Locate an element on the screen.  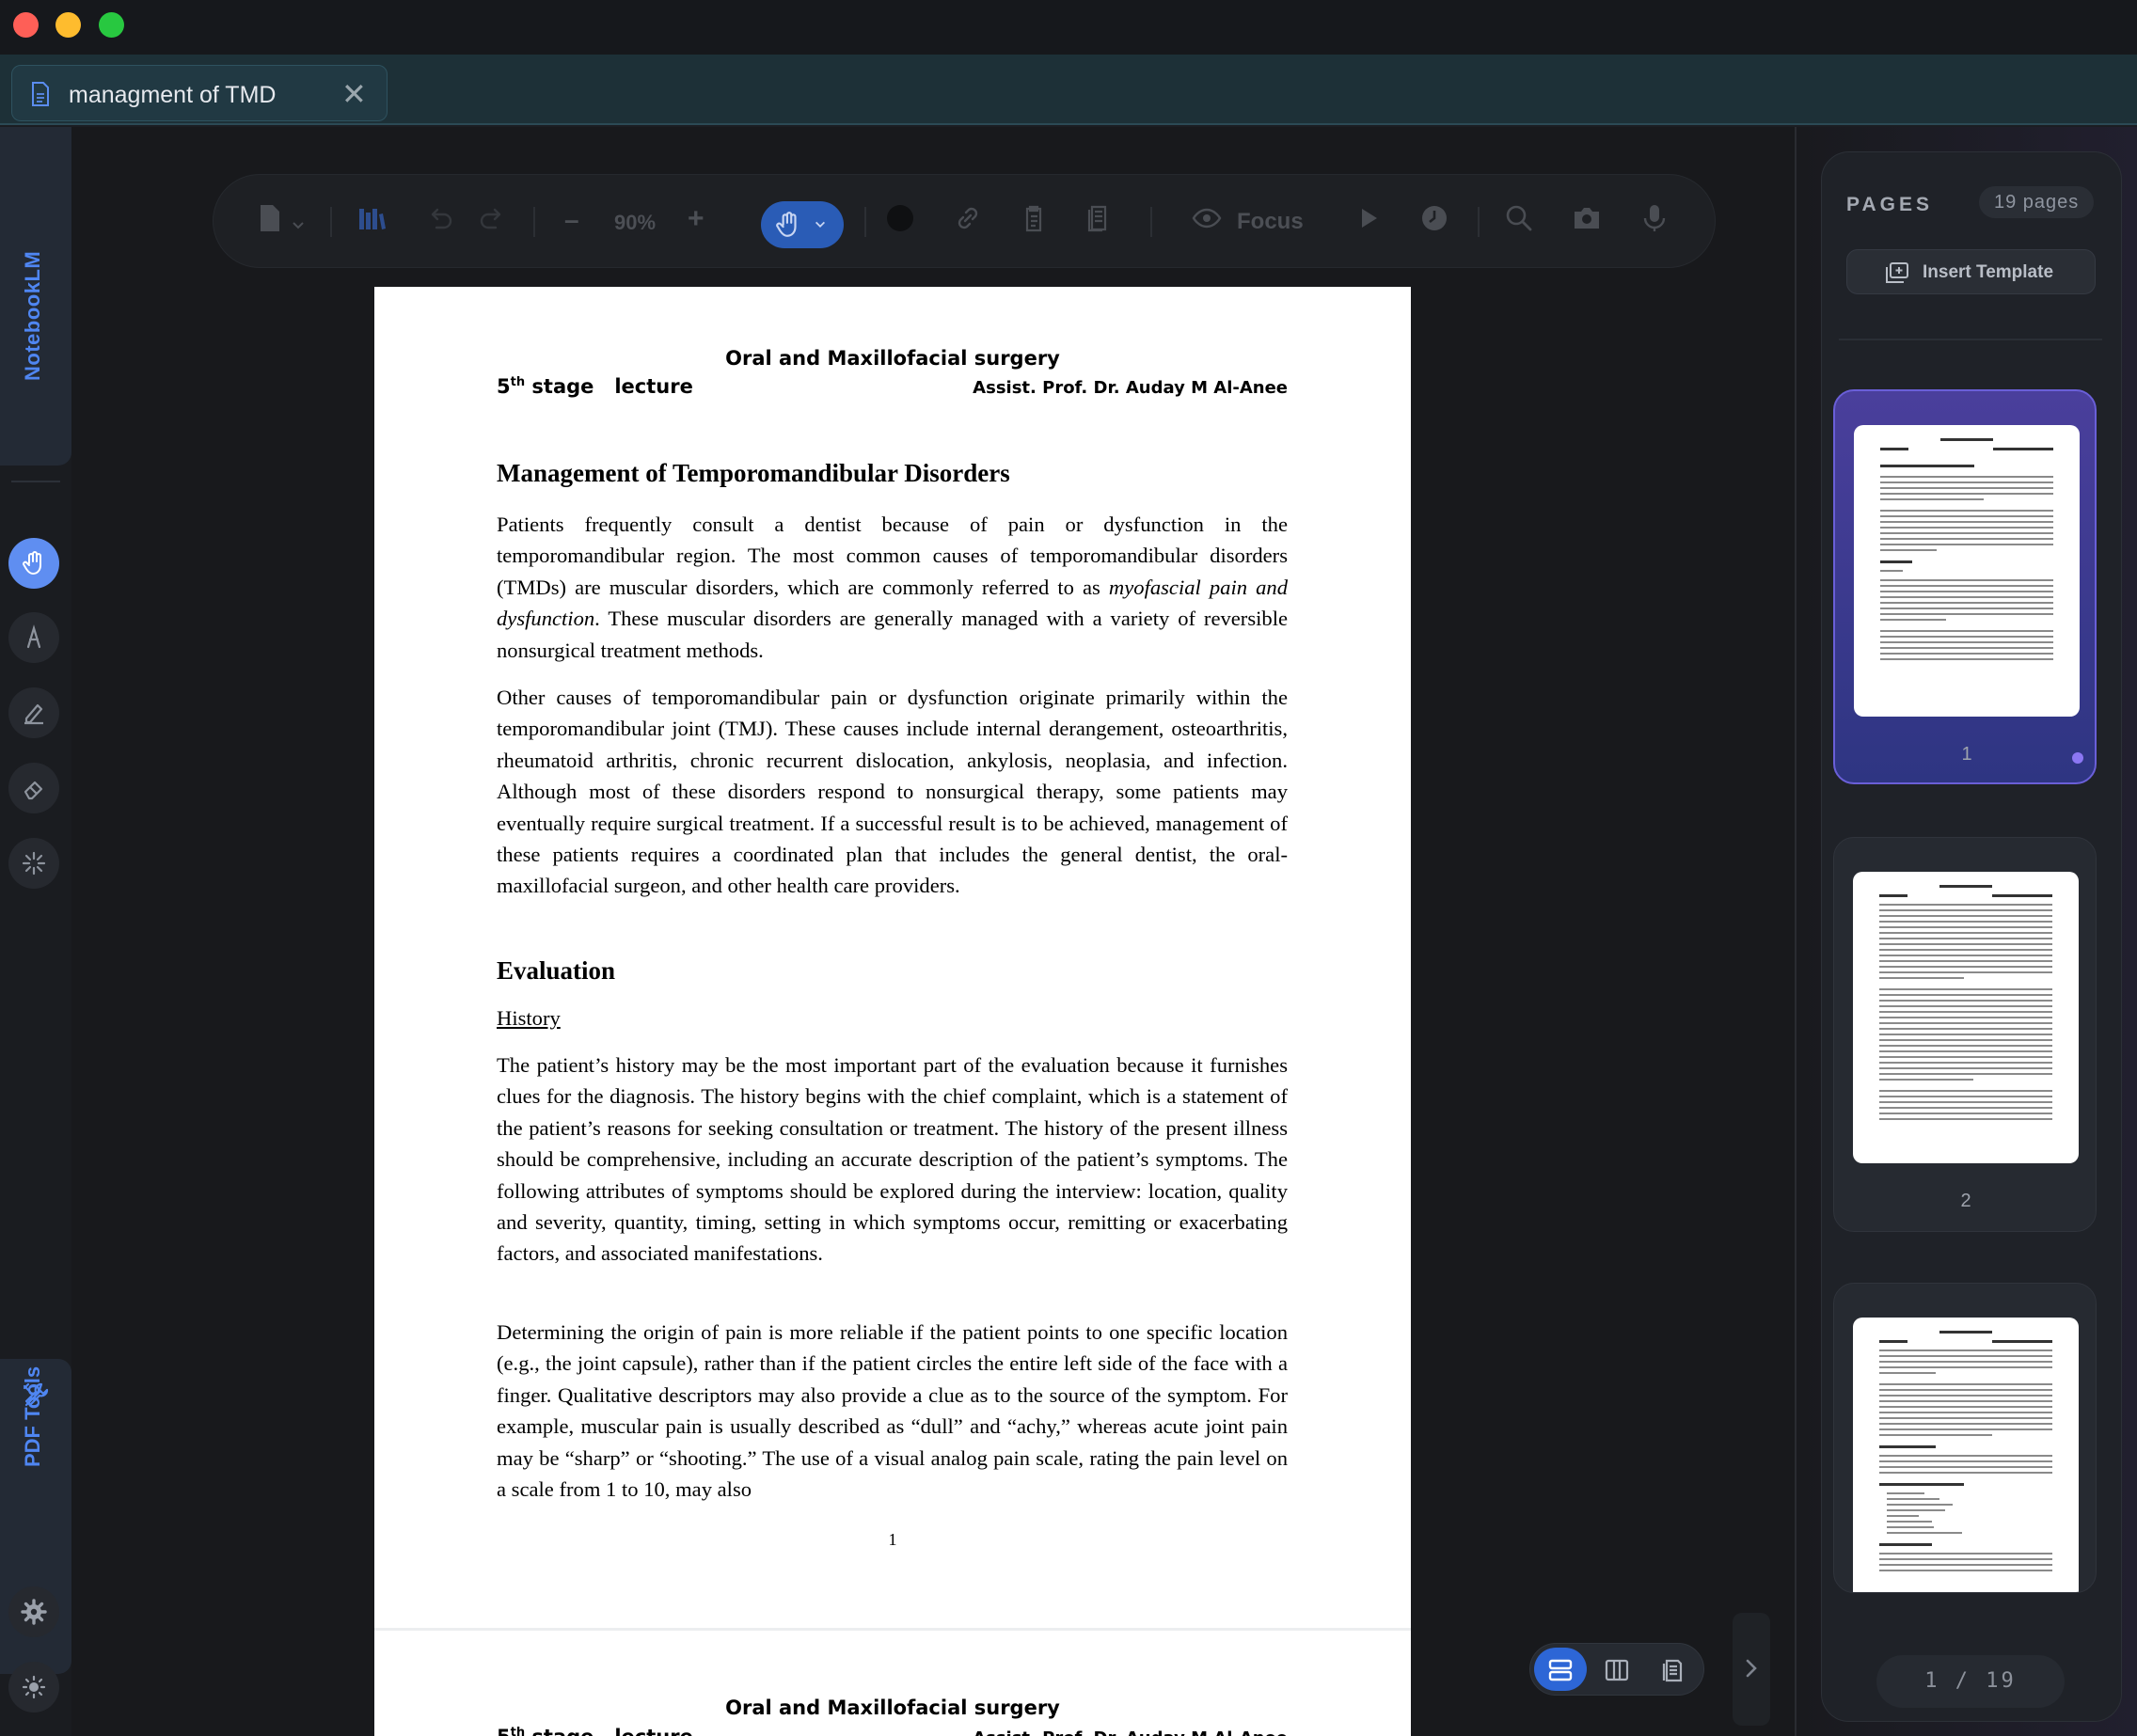
view-continuous-button is located at coordinates (1560, 1669).